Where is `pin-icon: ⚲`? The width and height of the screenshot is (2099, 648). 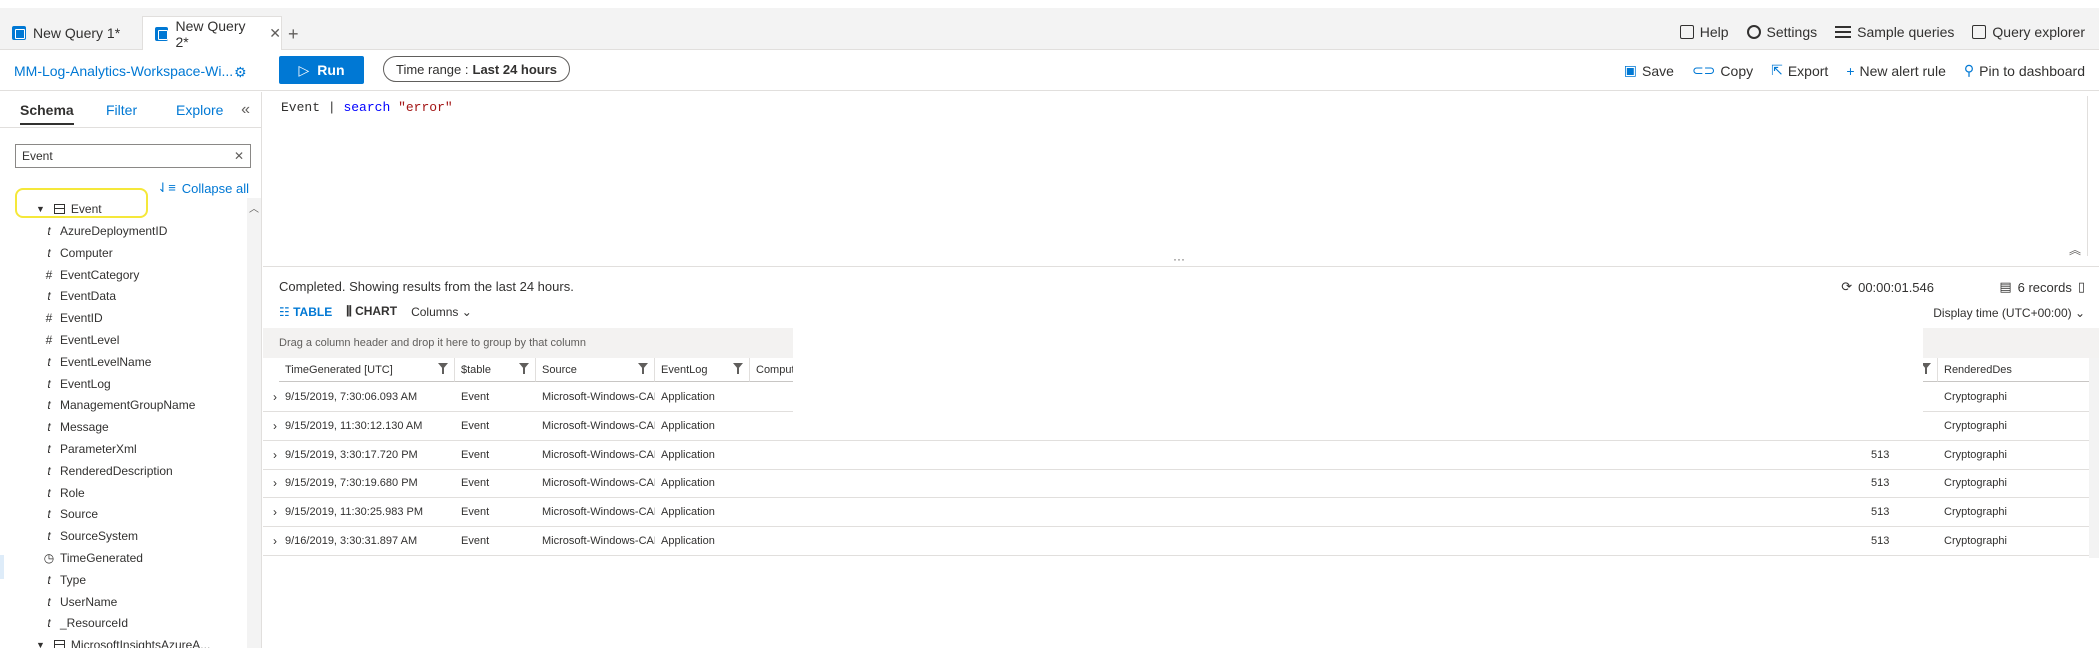
pin-icon: ⚲ is located at coordinates (1969, 70).